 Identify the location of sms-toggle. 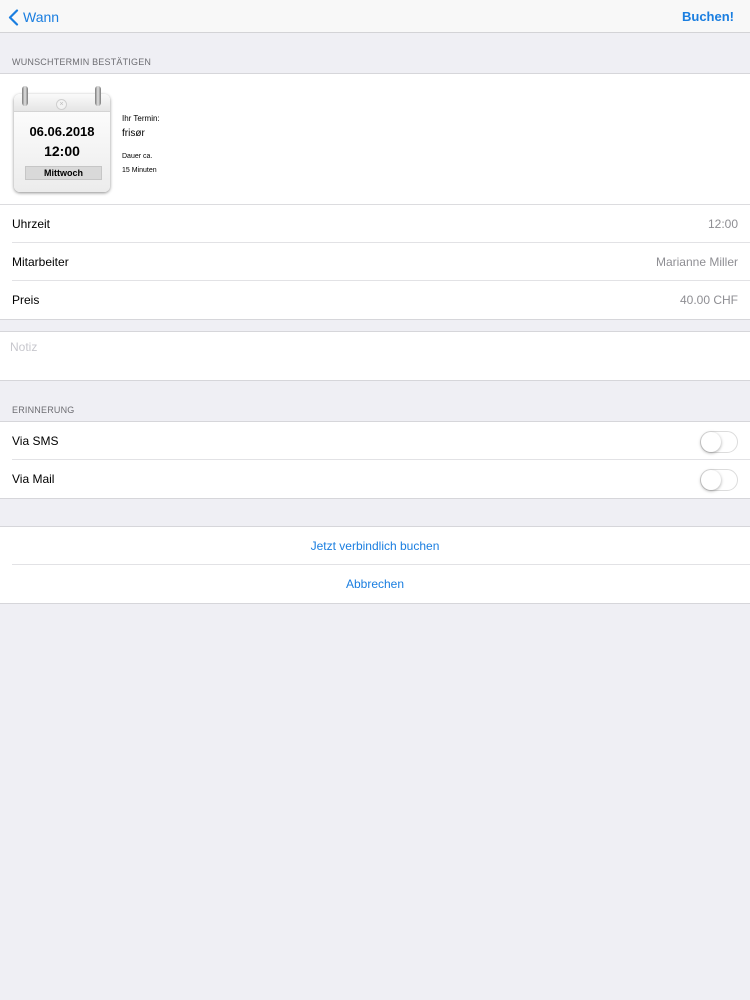
(719, 442).